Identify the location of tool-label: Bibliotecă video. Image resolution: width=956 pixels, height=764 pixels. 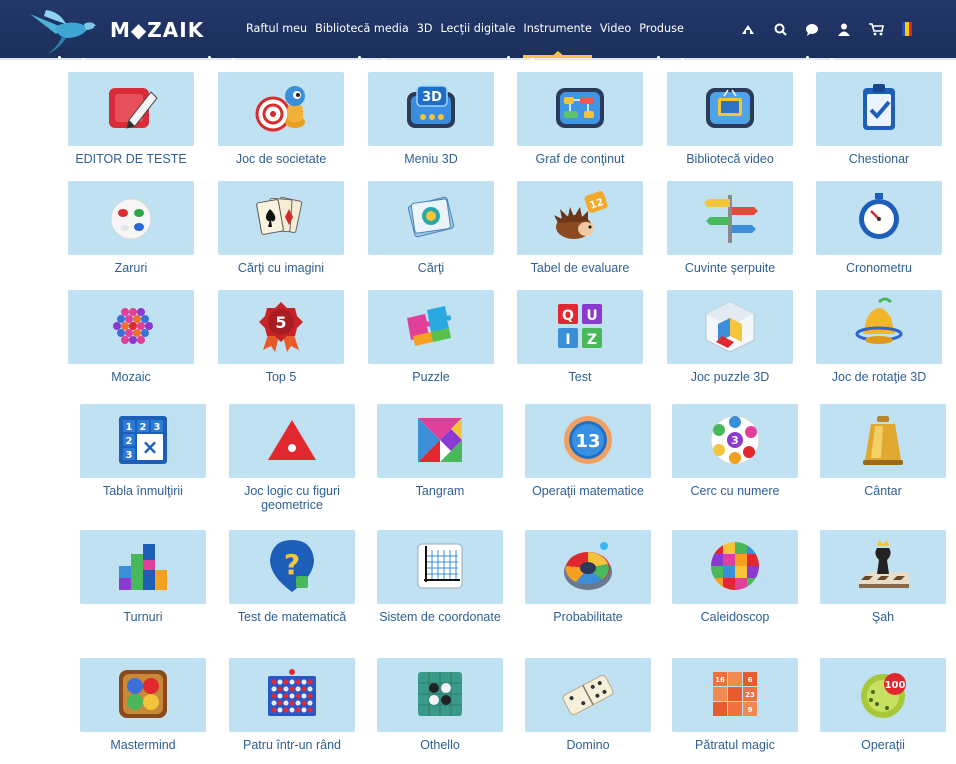
(730, 159).